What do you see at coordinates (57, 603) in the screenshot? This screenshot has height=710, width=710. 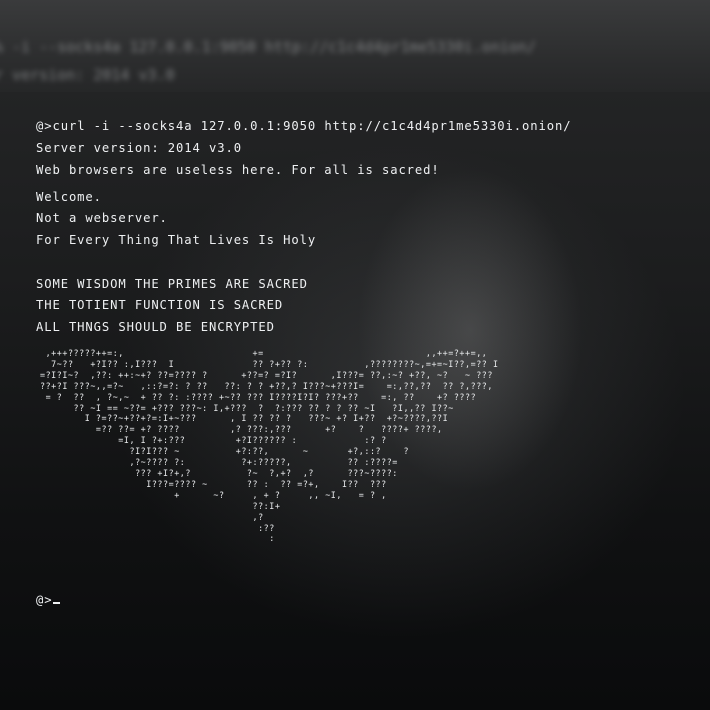 I see `text-cursor` at bounding box center [57, 603].